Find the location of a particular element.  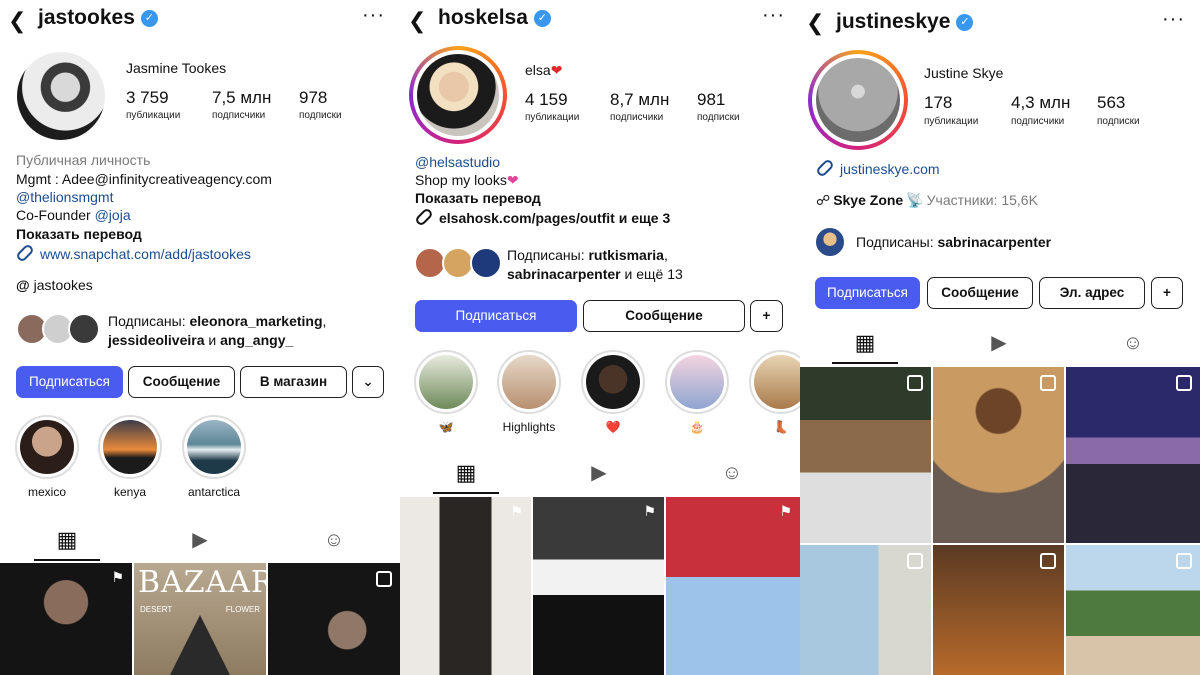

full-name: Justine Skye is located at coordinates (964, 73).